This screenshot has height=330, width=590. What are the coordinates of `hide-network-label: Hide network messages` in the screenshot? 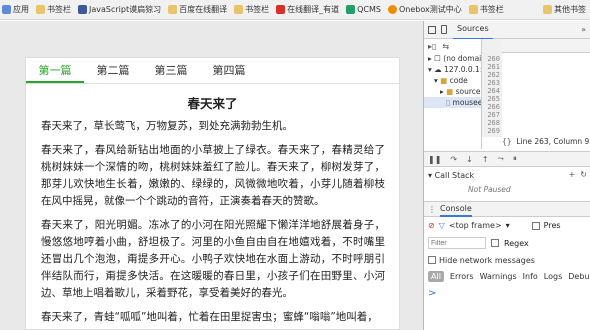 It's located at (487, 260).